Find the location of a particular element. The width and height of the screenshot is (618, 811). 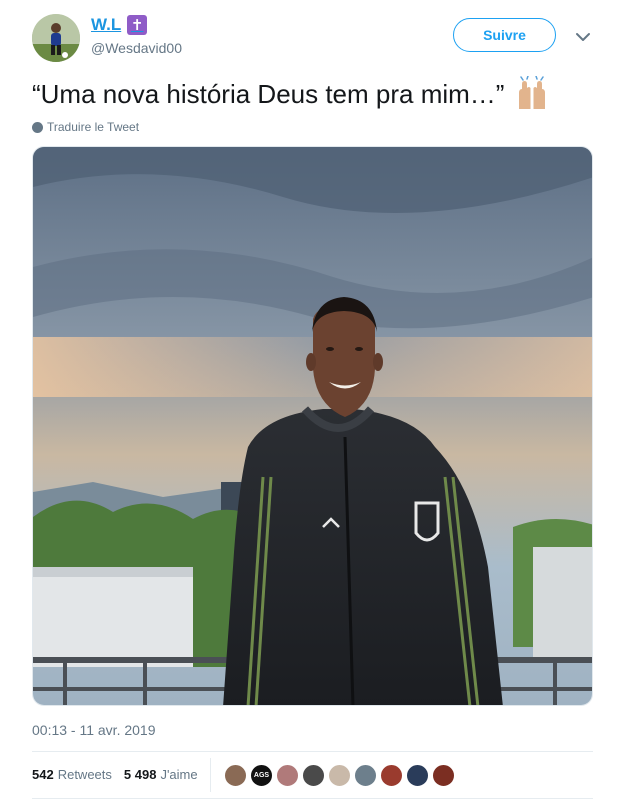

globe-icon is located at coordinates (37, 127).